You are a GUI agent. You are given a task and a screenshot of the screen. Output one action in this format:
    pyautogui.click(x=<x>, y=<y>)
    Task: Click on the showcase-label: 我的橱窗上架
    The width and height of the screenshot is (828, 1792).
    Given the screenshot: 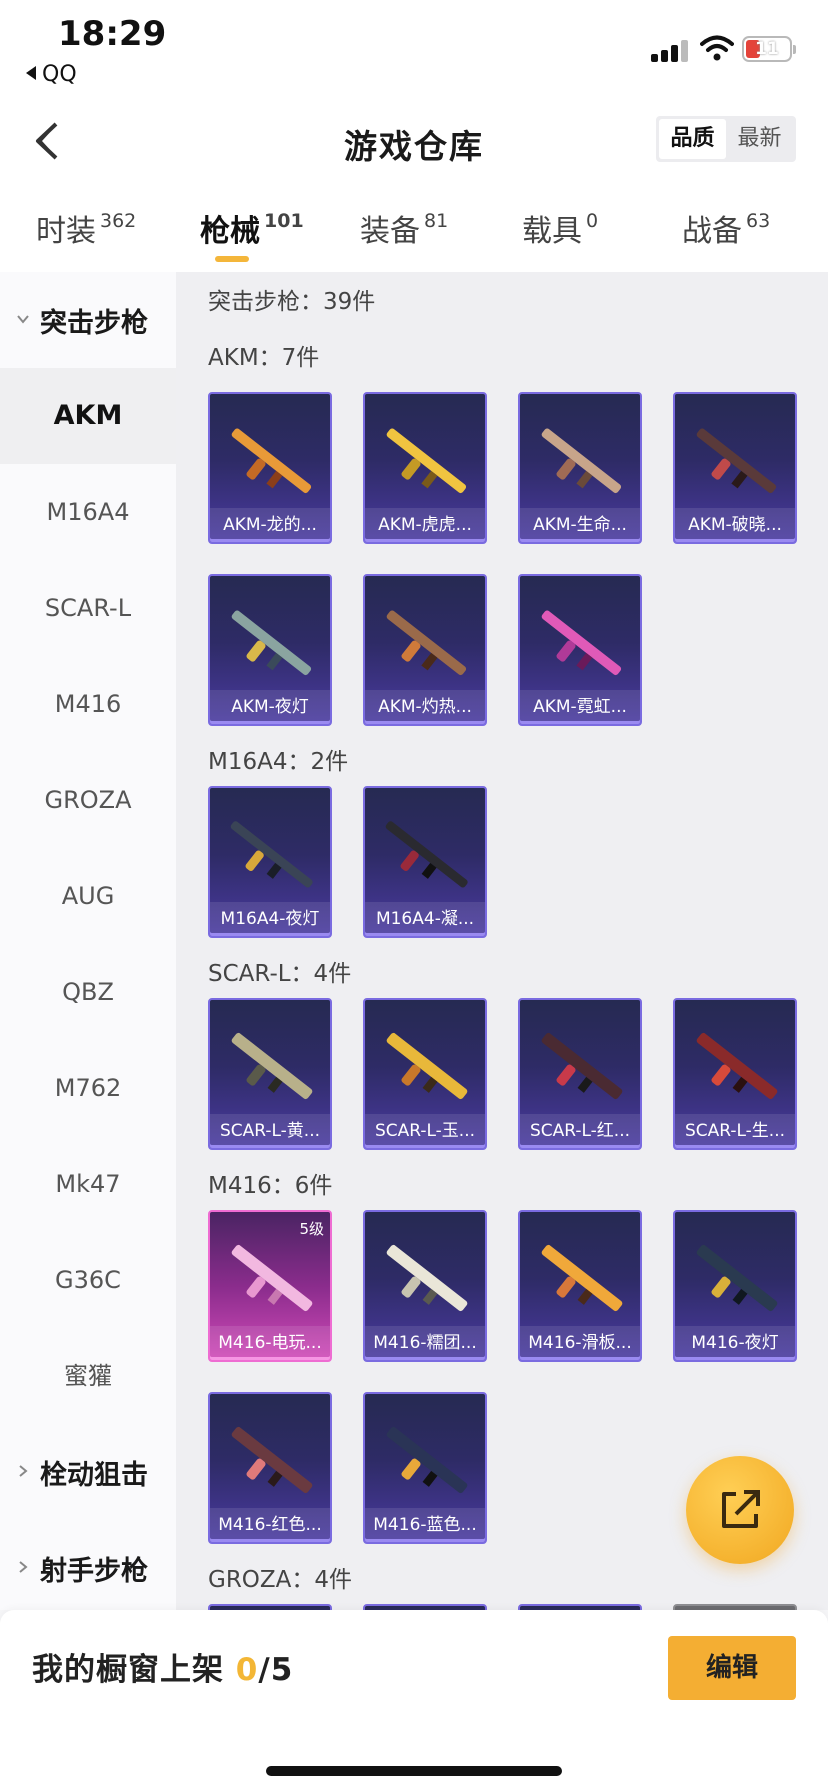 What is the action you would take?
    pyautogui.click(x=134, y=1670)
    